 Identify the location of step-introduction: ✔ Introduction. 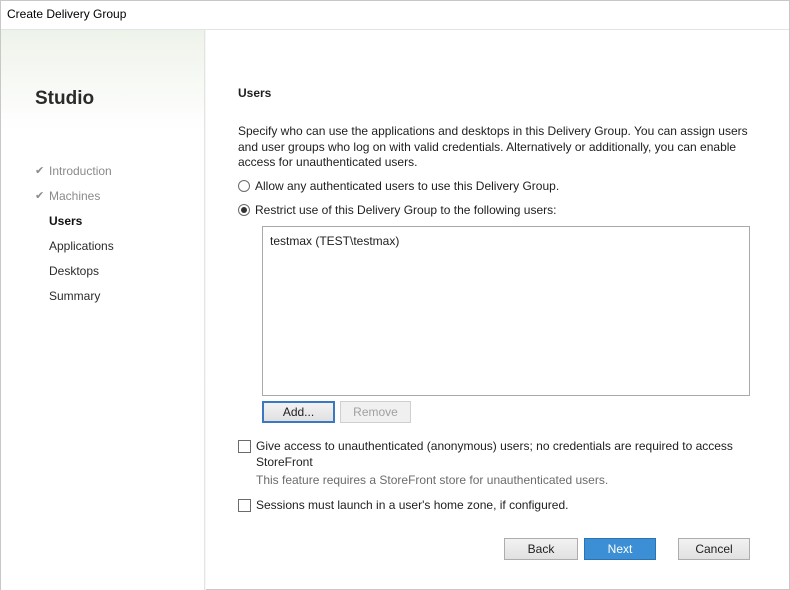
(74, 175).